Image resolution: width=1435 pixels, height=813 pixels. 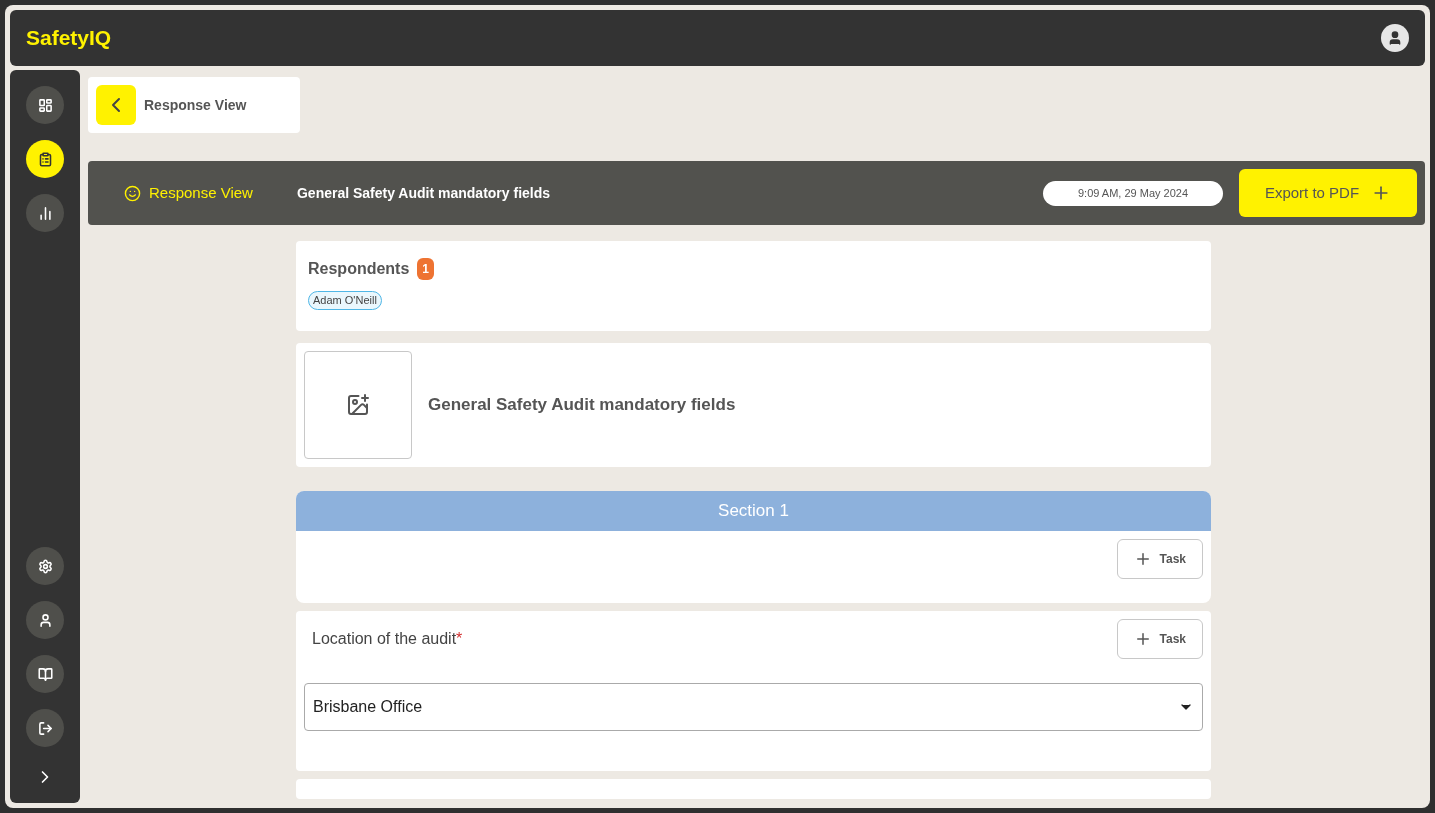 I want to click on location-dropdown: Brisbane Office, so click(x=753, y=707).